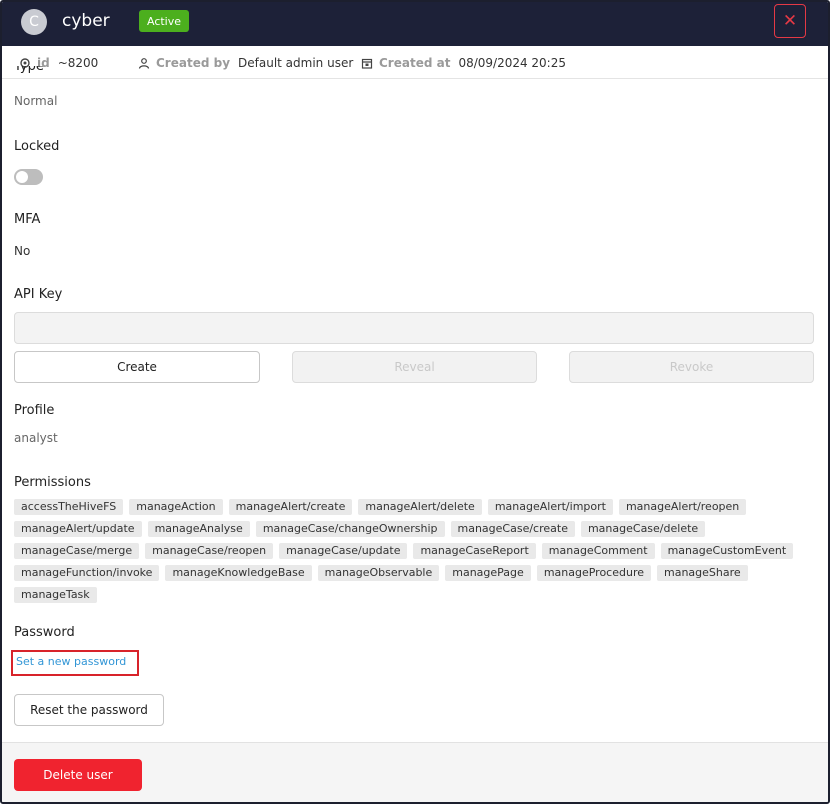 The width and height of the screenshot is (830, 804). What do you see at coordinates (44, 632) in the screenshot?
I see `password-label: Password` at bounding box center [44, 632].